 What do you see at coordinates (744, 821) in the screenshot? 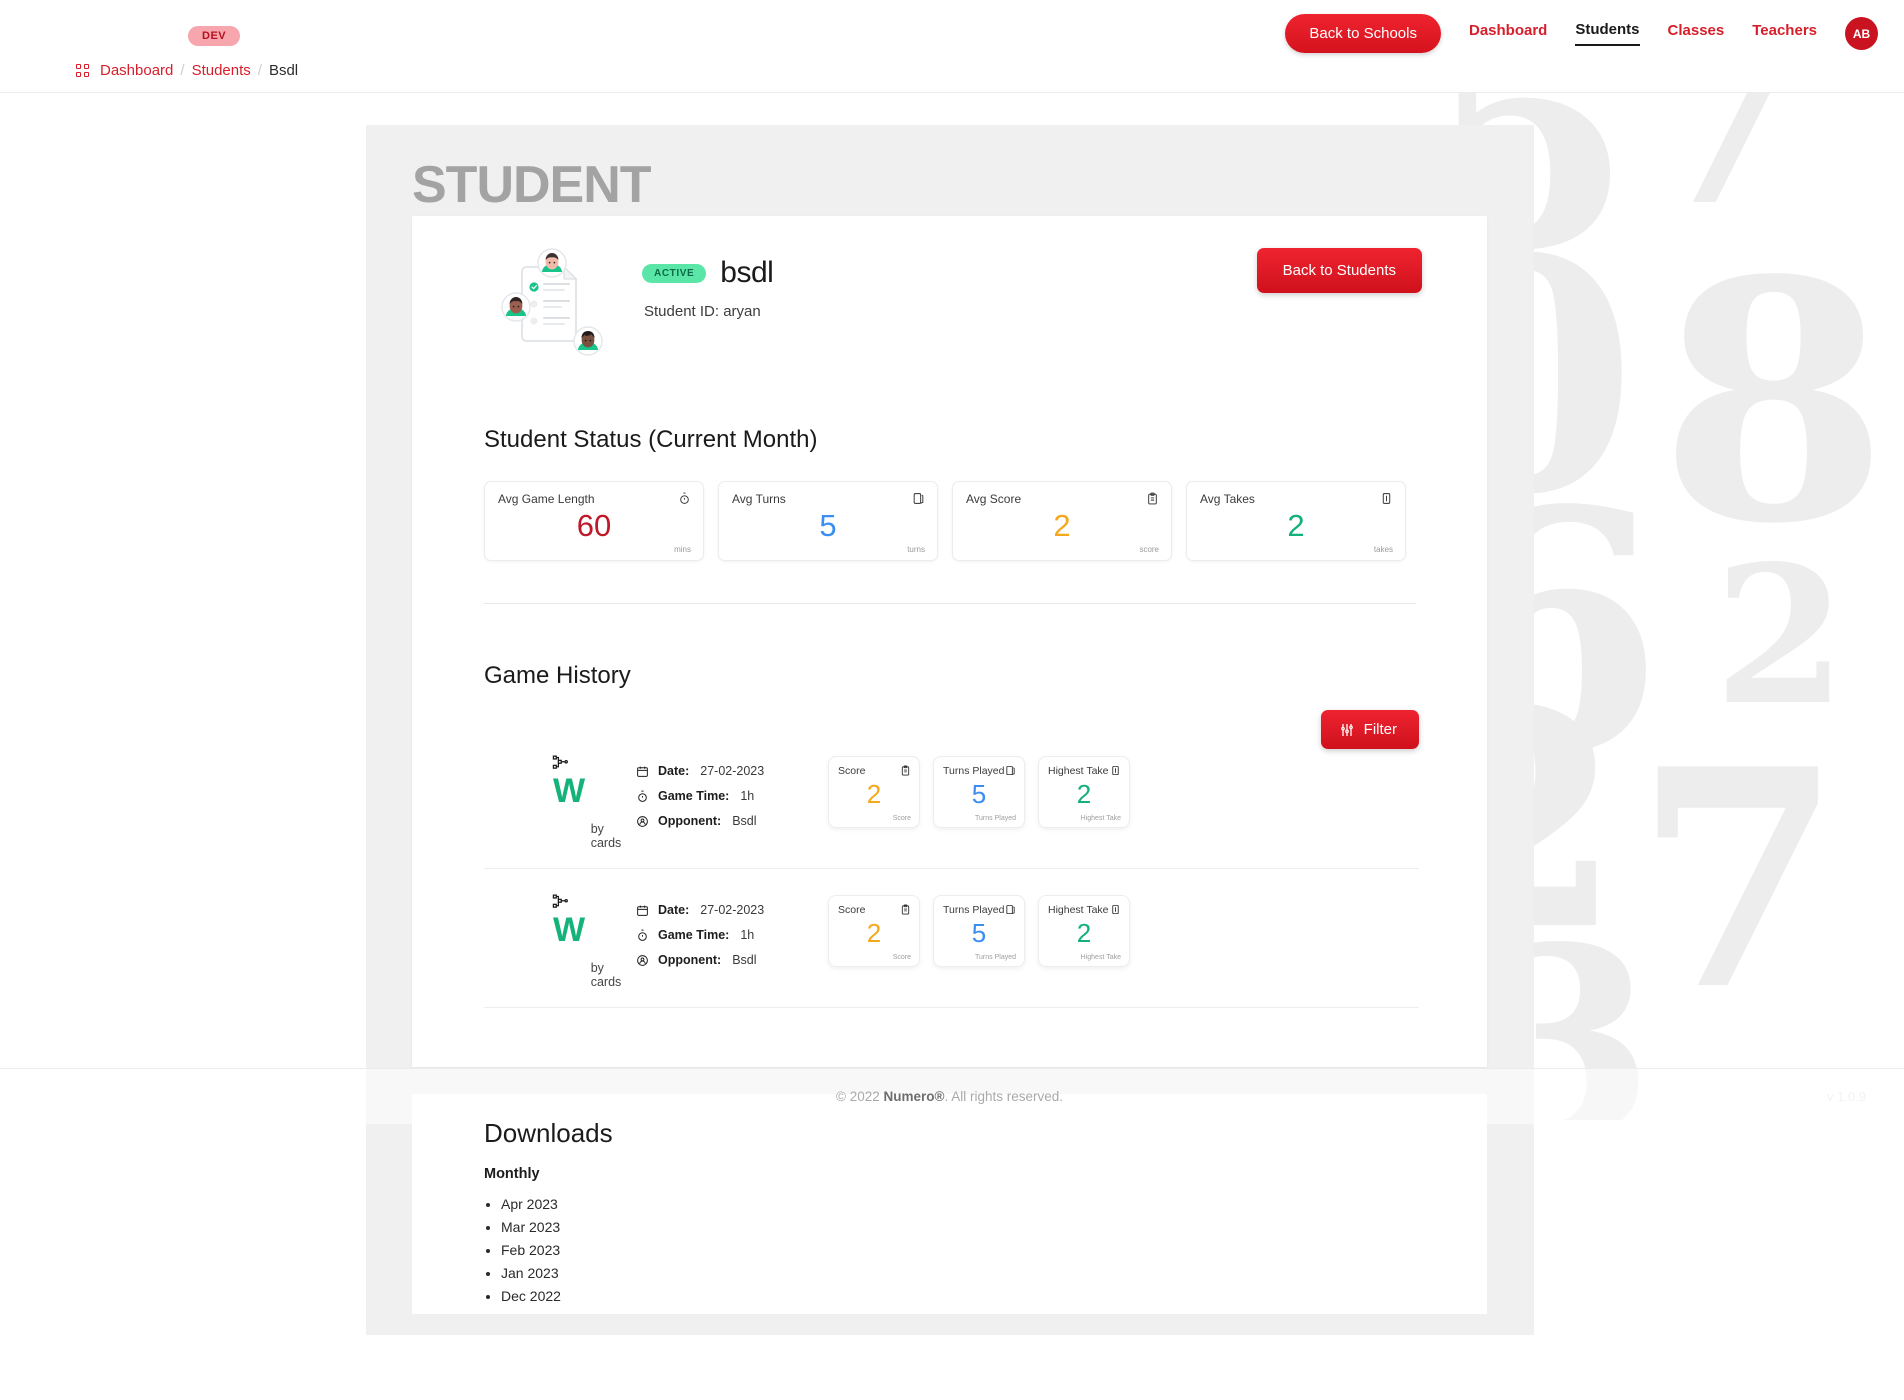
I see `meta-value: Bsdl` at bounding box center [744, 821].